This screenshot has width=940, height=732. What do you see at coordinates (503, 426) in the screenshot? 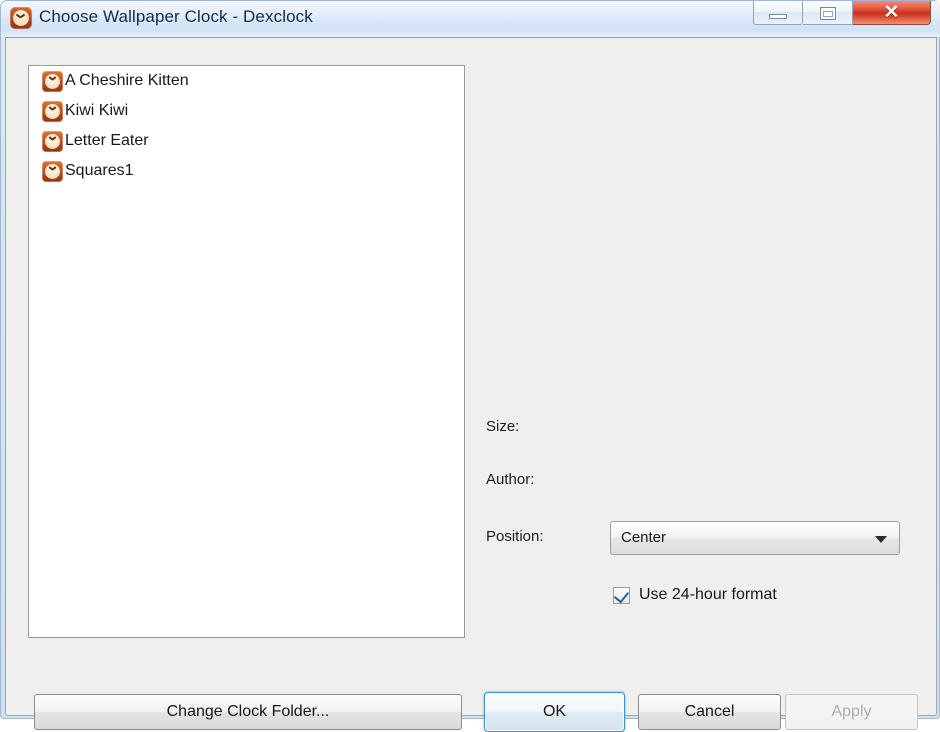
I see `size-label: Size:` at bounding box center [503, 426].